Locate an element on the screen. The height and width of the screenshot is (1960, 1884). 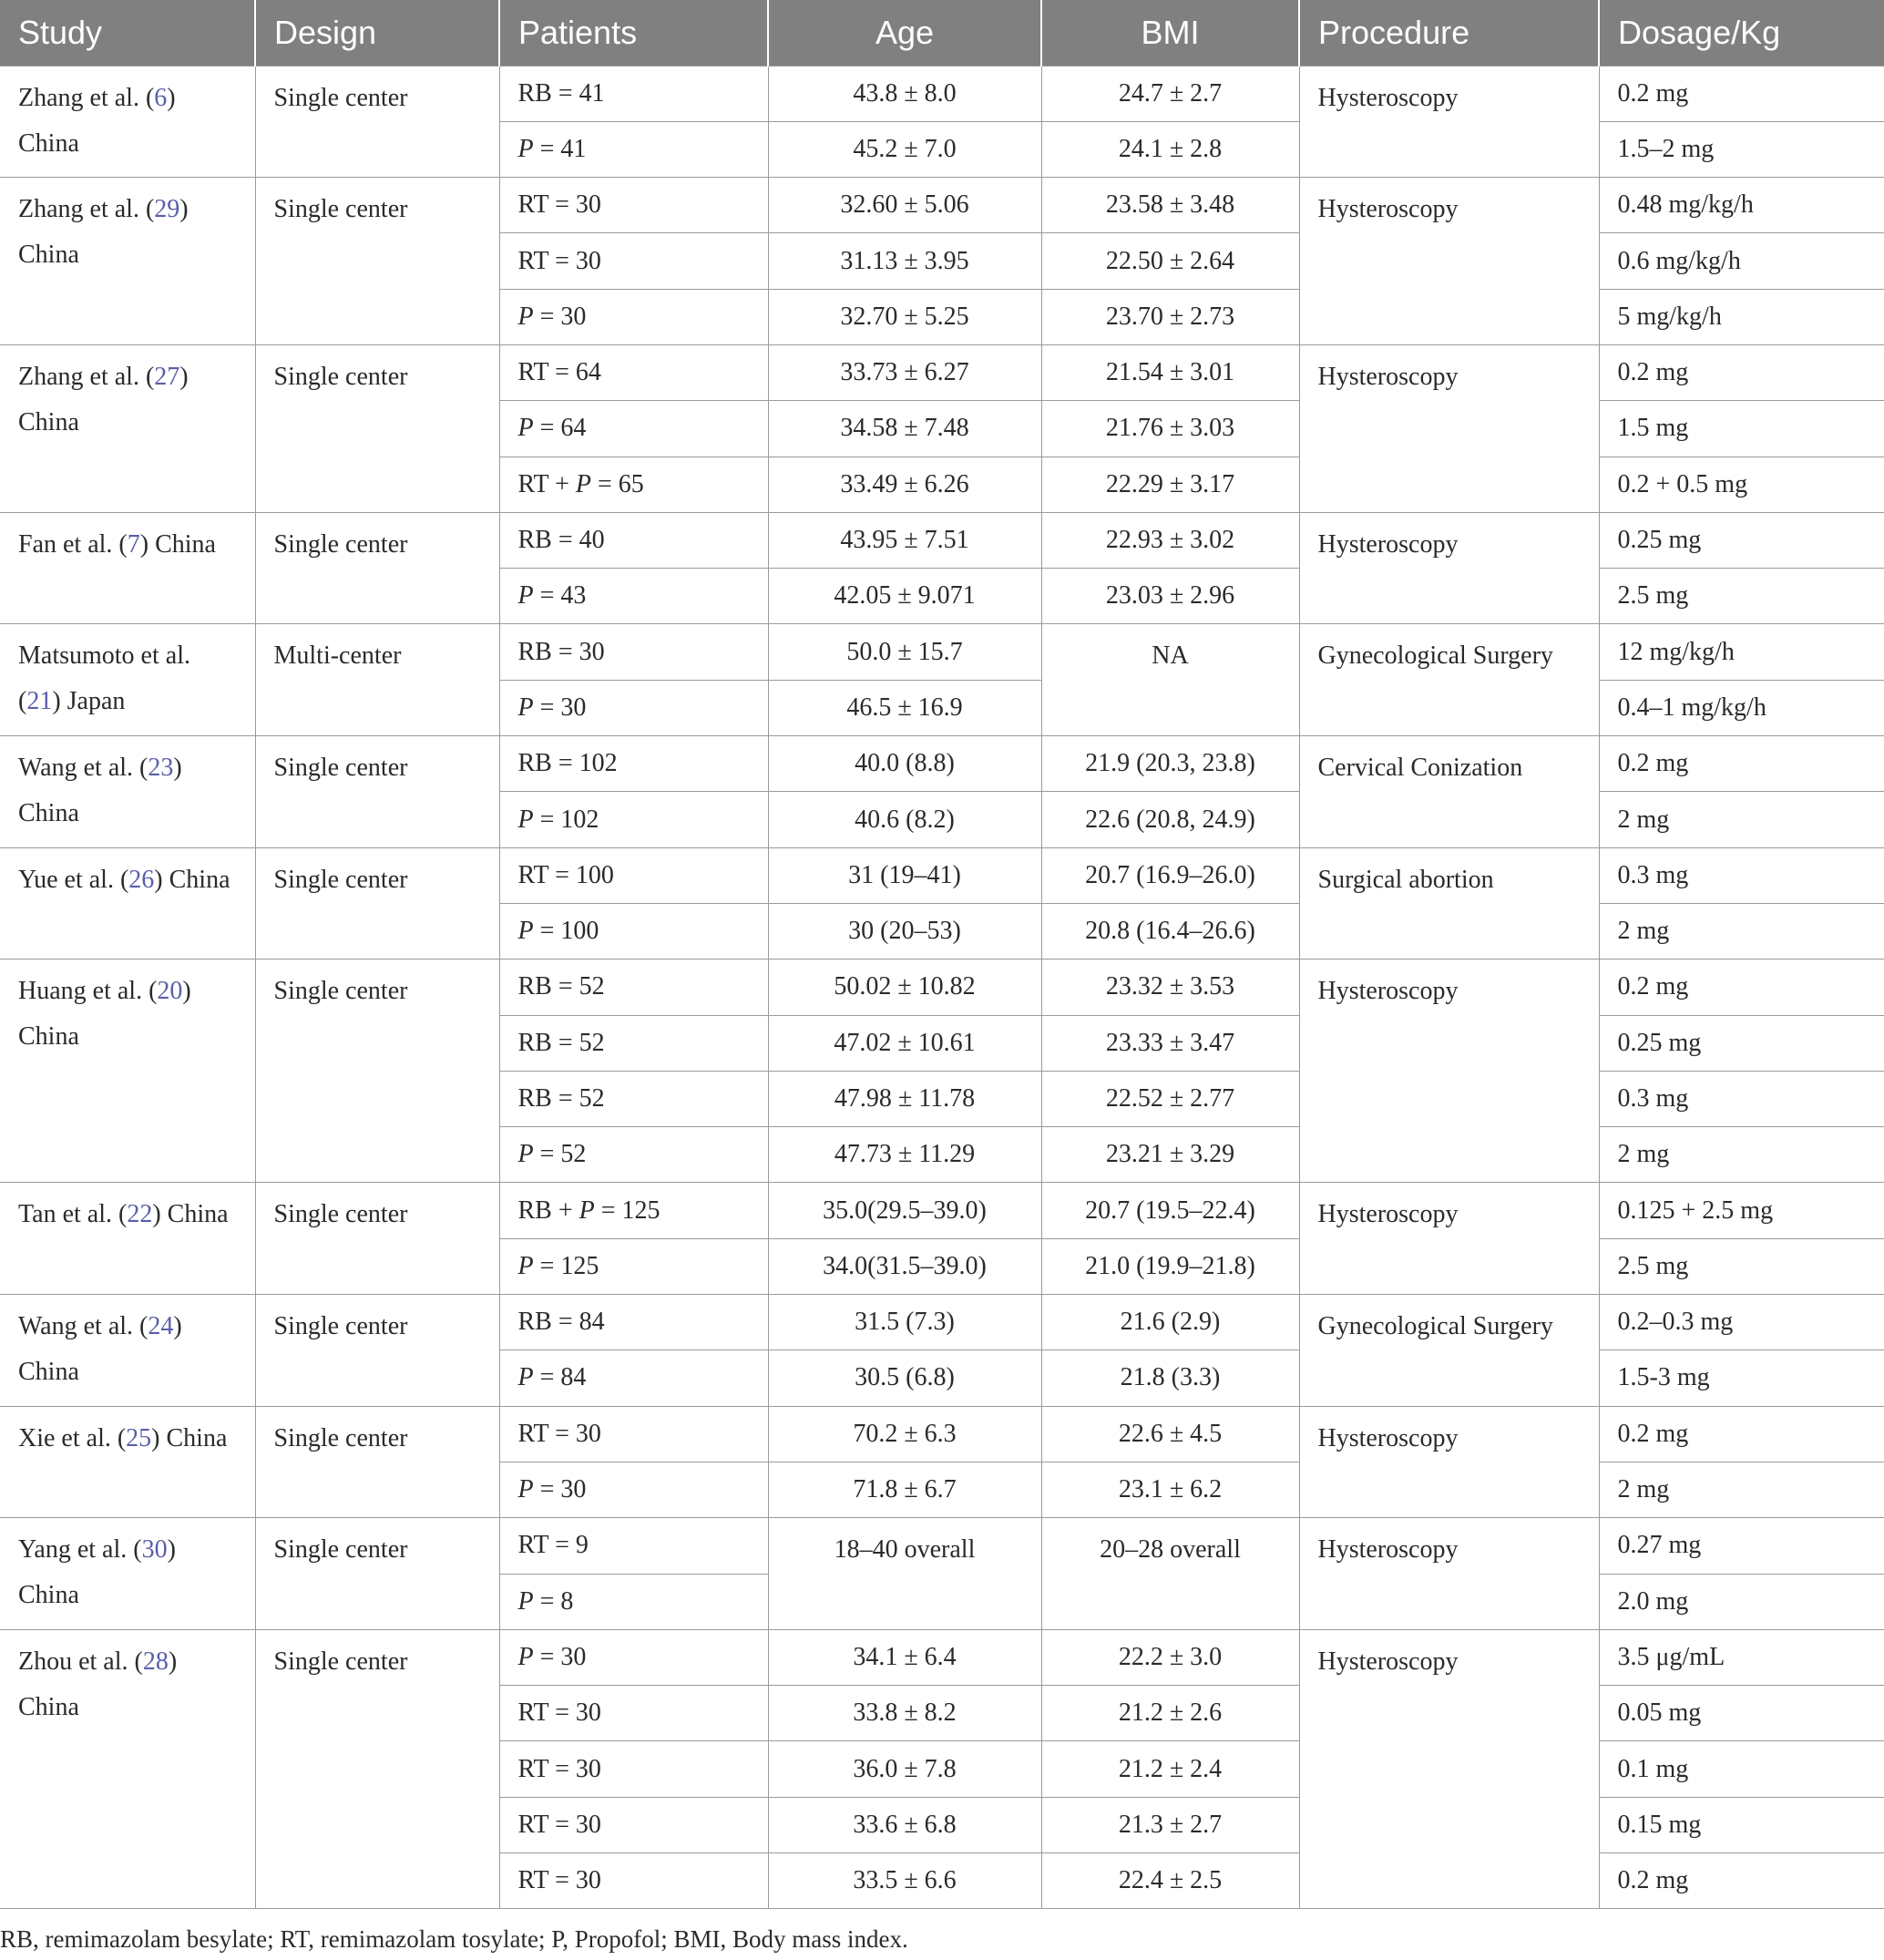
age-cell: 34.0(31.5–39.0) is located at coordinates (904, 1266).